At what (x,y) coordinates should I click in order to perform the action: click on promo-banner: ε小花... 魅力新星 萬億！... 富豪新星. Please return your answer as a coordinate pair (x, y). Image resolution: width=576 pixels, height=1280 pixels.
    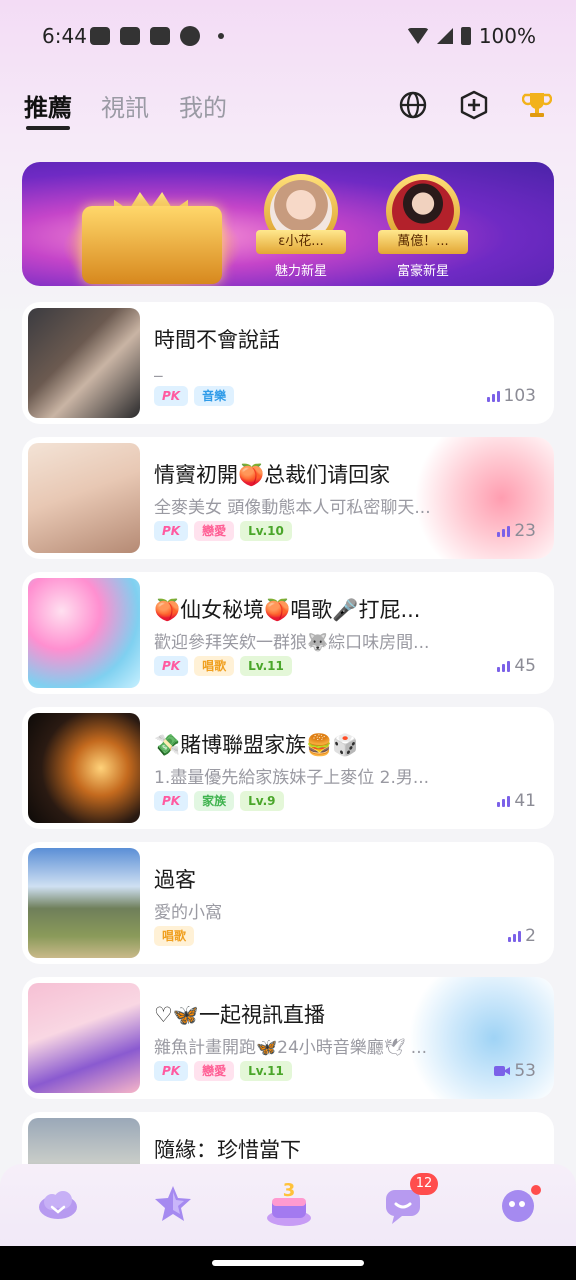
    Looking at the image, I should click on (288, 224).